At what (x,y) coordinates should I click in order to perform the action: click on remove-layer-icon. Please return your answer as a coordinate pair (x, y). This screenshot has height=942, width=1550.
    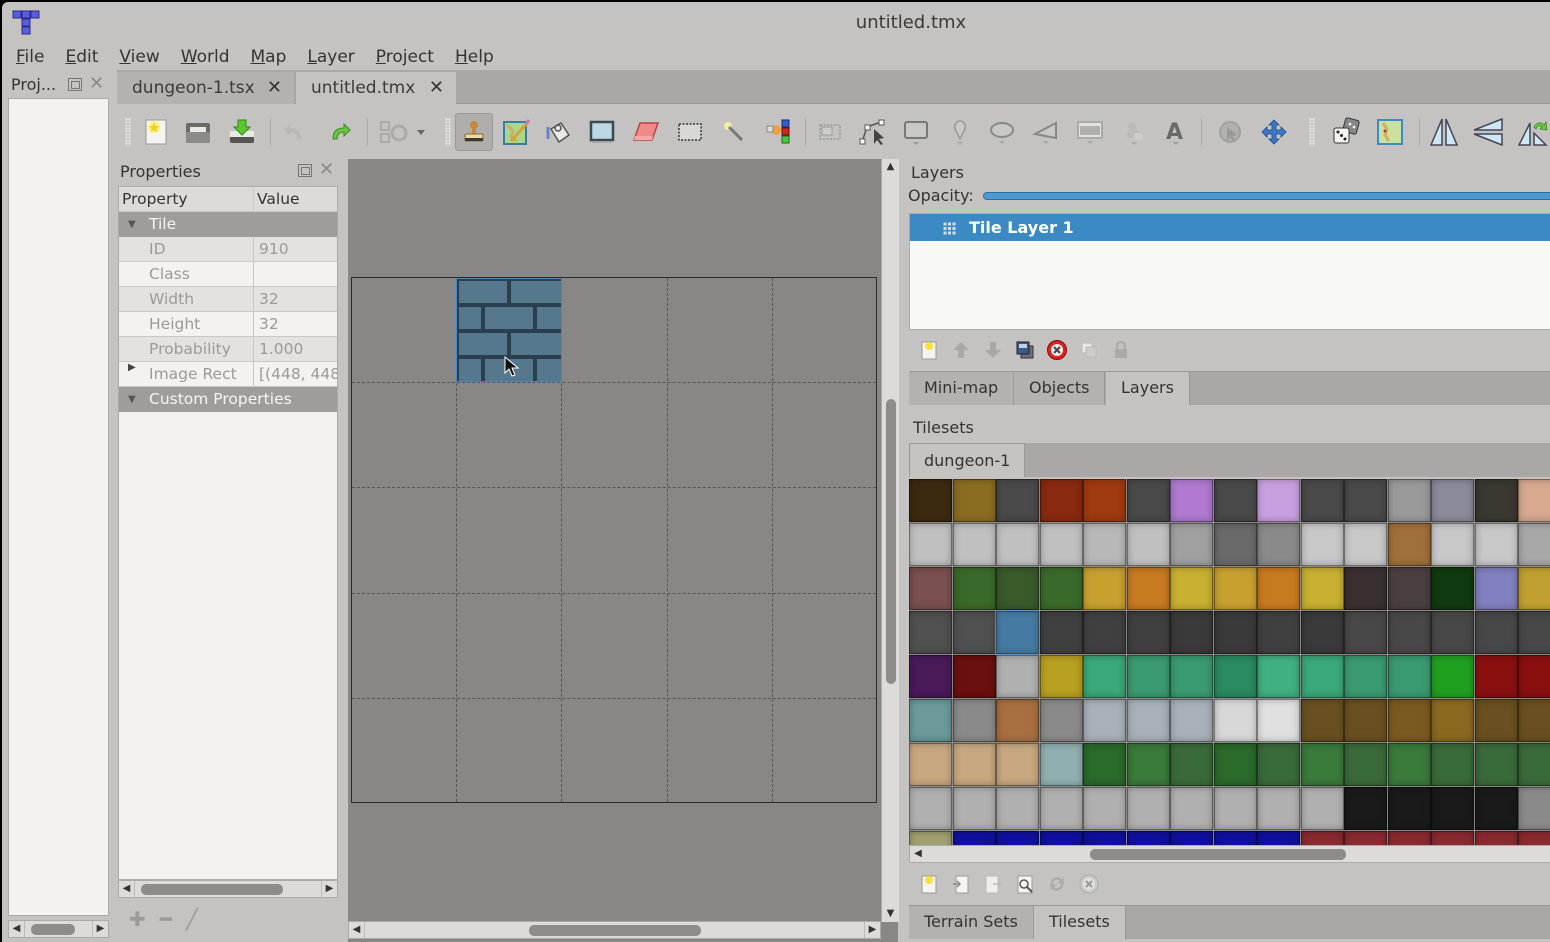
    Looking at the image, I should click on (1057, 350).